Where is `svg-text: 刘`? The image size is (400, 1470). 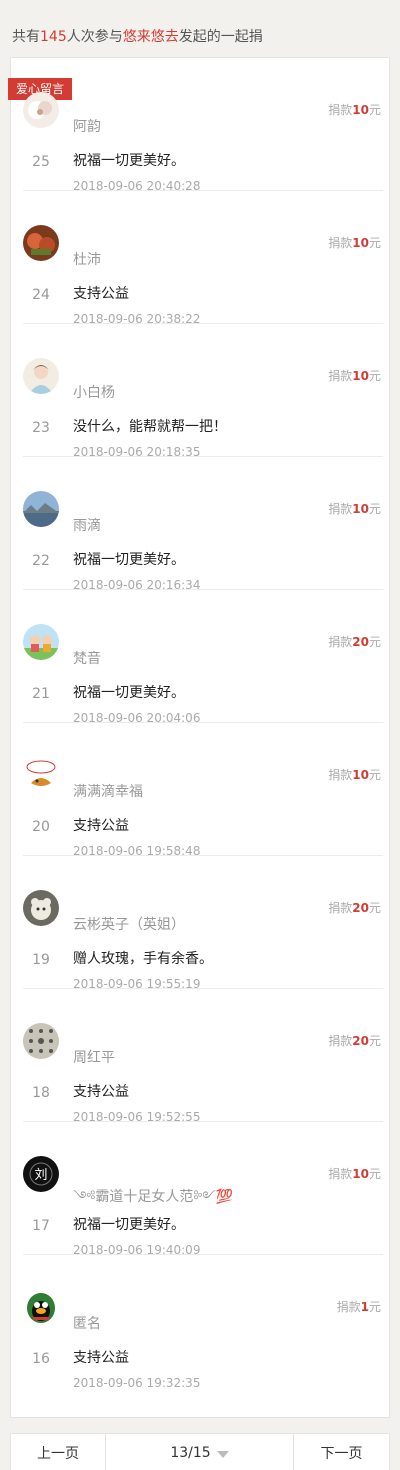
svg-text: 刘 is located at coordinates (40, 1175).